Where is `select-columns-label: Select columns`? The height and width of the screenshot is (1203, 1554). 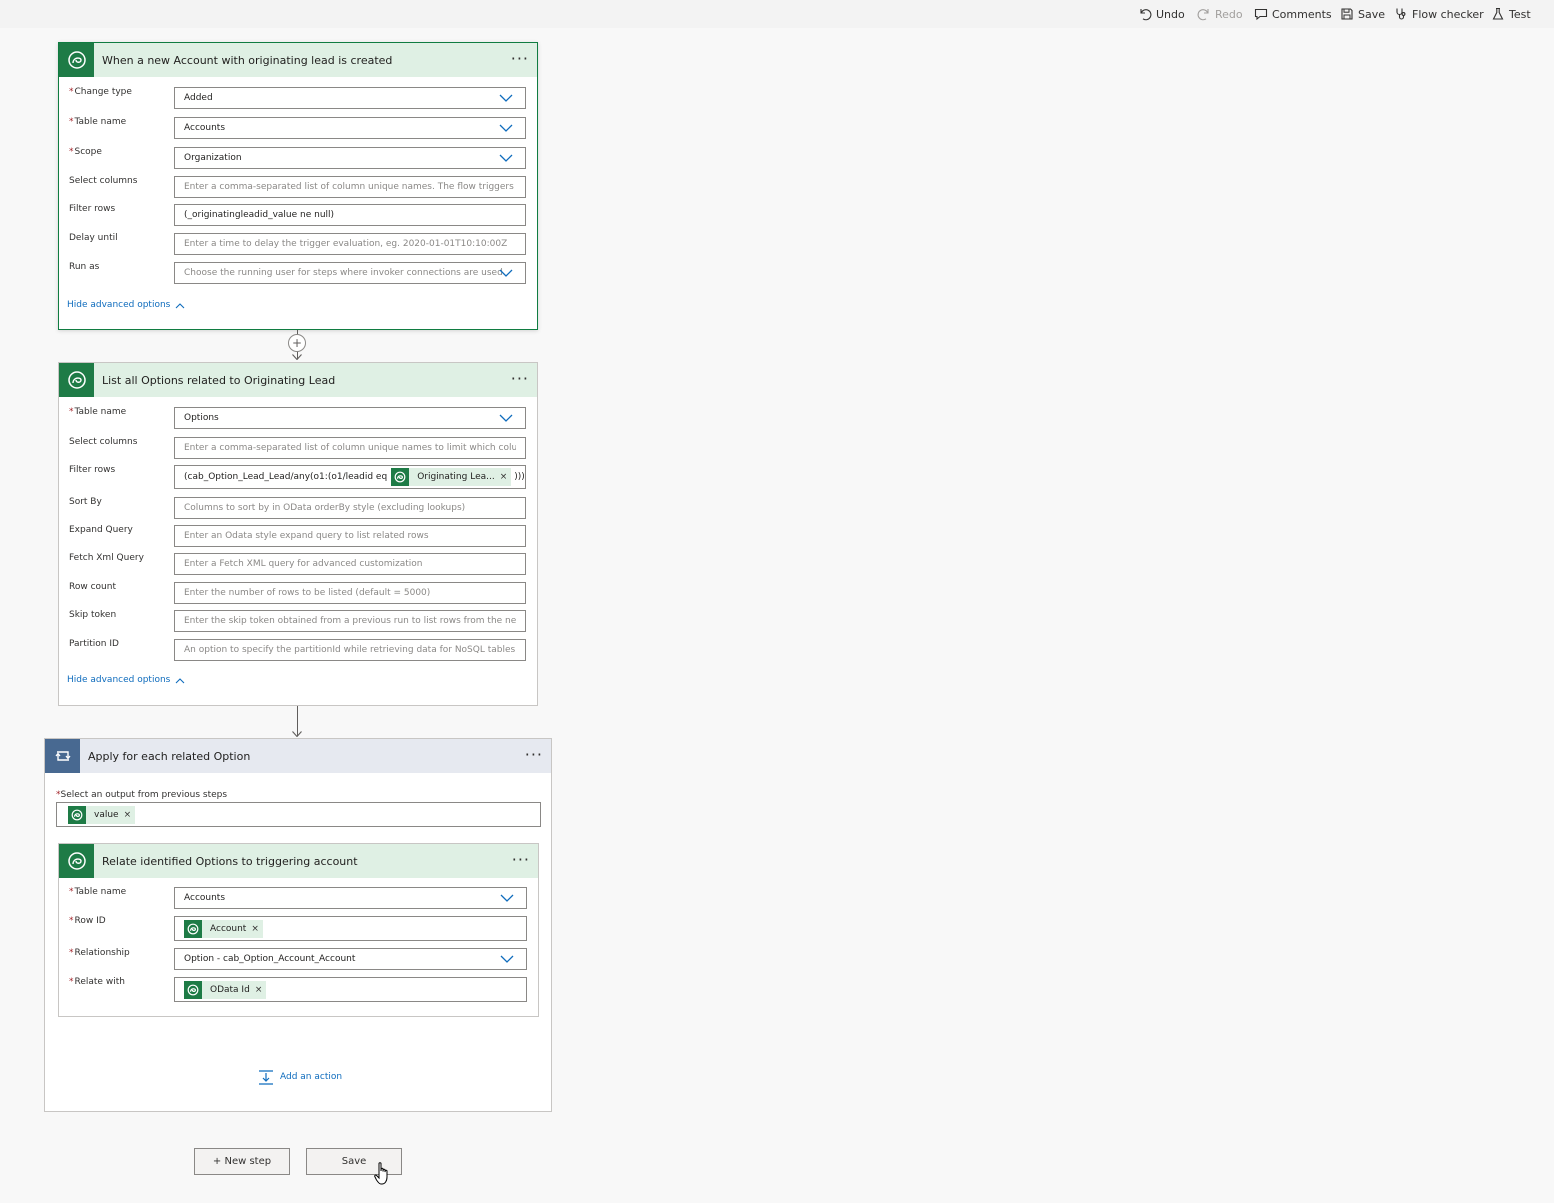 select-columns-label: Select columns is located at coordinates (103, 181).